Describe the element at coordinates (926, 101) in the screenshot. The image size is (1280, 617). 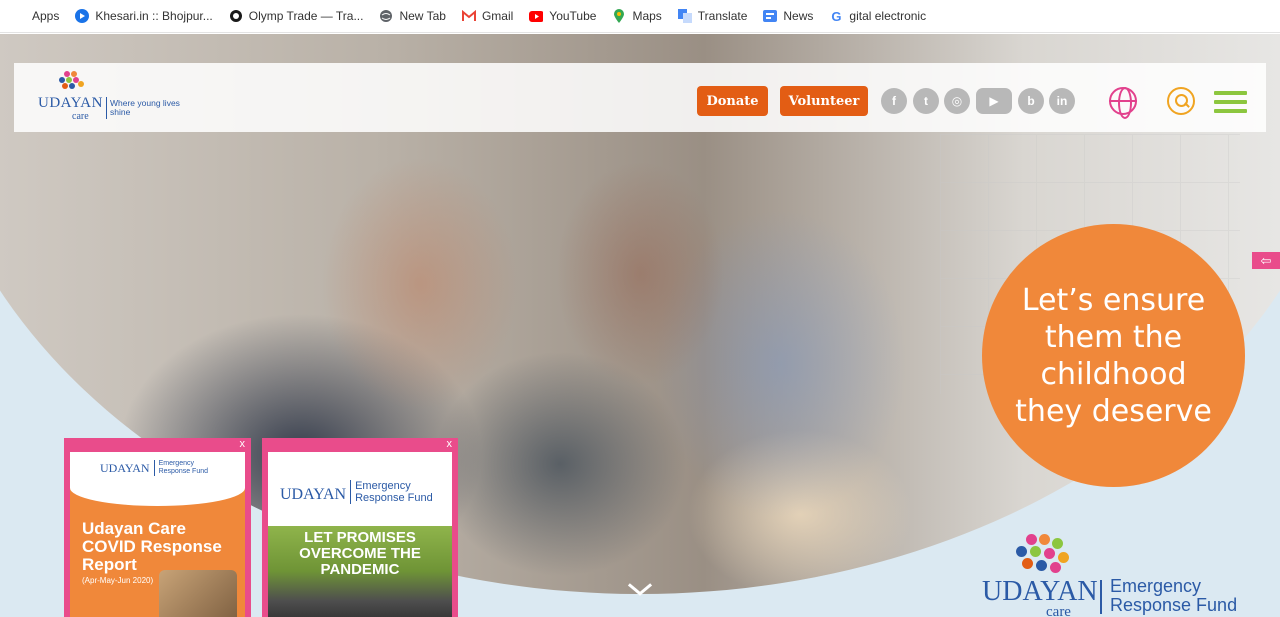
I see `twitter-icon: t` at that location.